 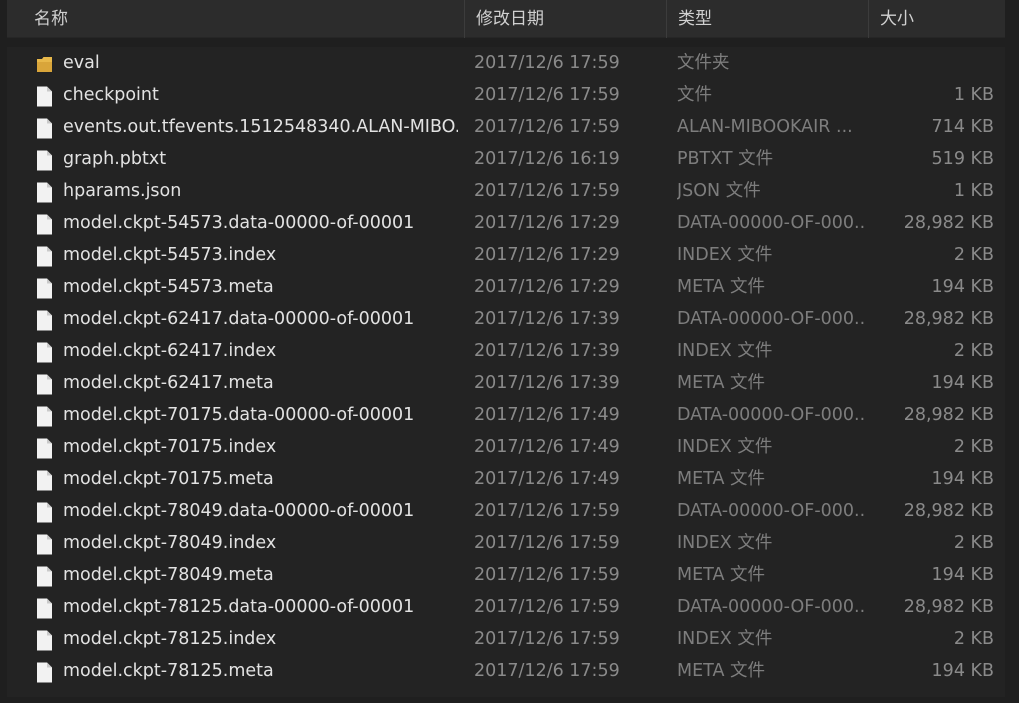 What do you see at coordinates (168, 671) in the screenshot?
I see `file-name: model.ckpt-78125.meta` at bounding box center [168, 671].